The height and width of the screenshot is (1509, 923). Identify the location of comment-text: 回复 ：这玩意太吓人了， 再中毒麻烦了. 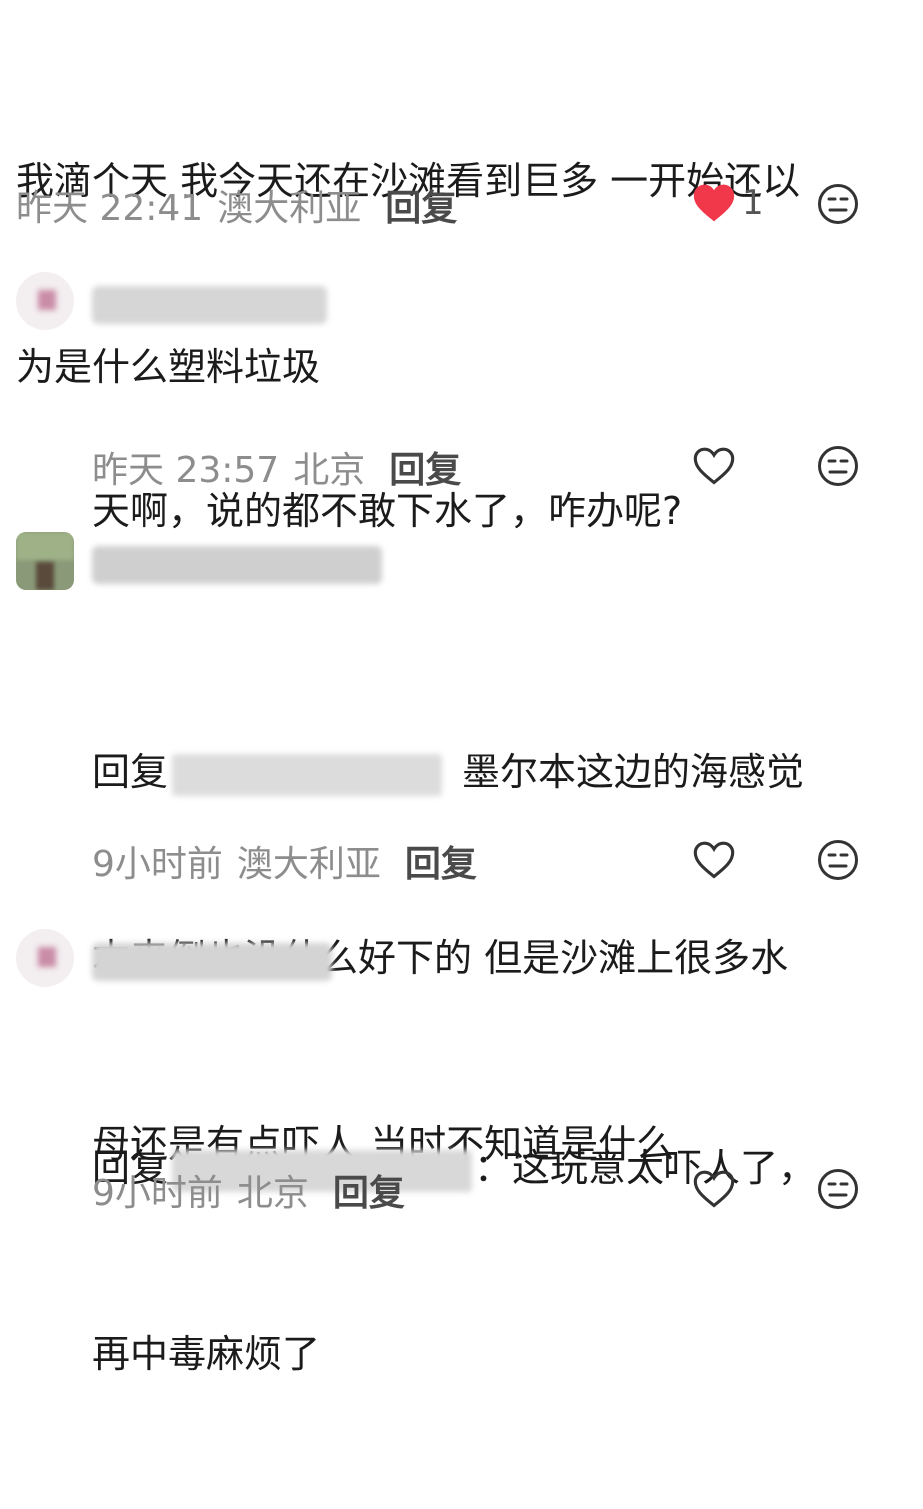
(454, 1261).